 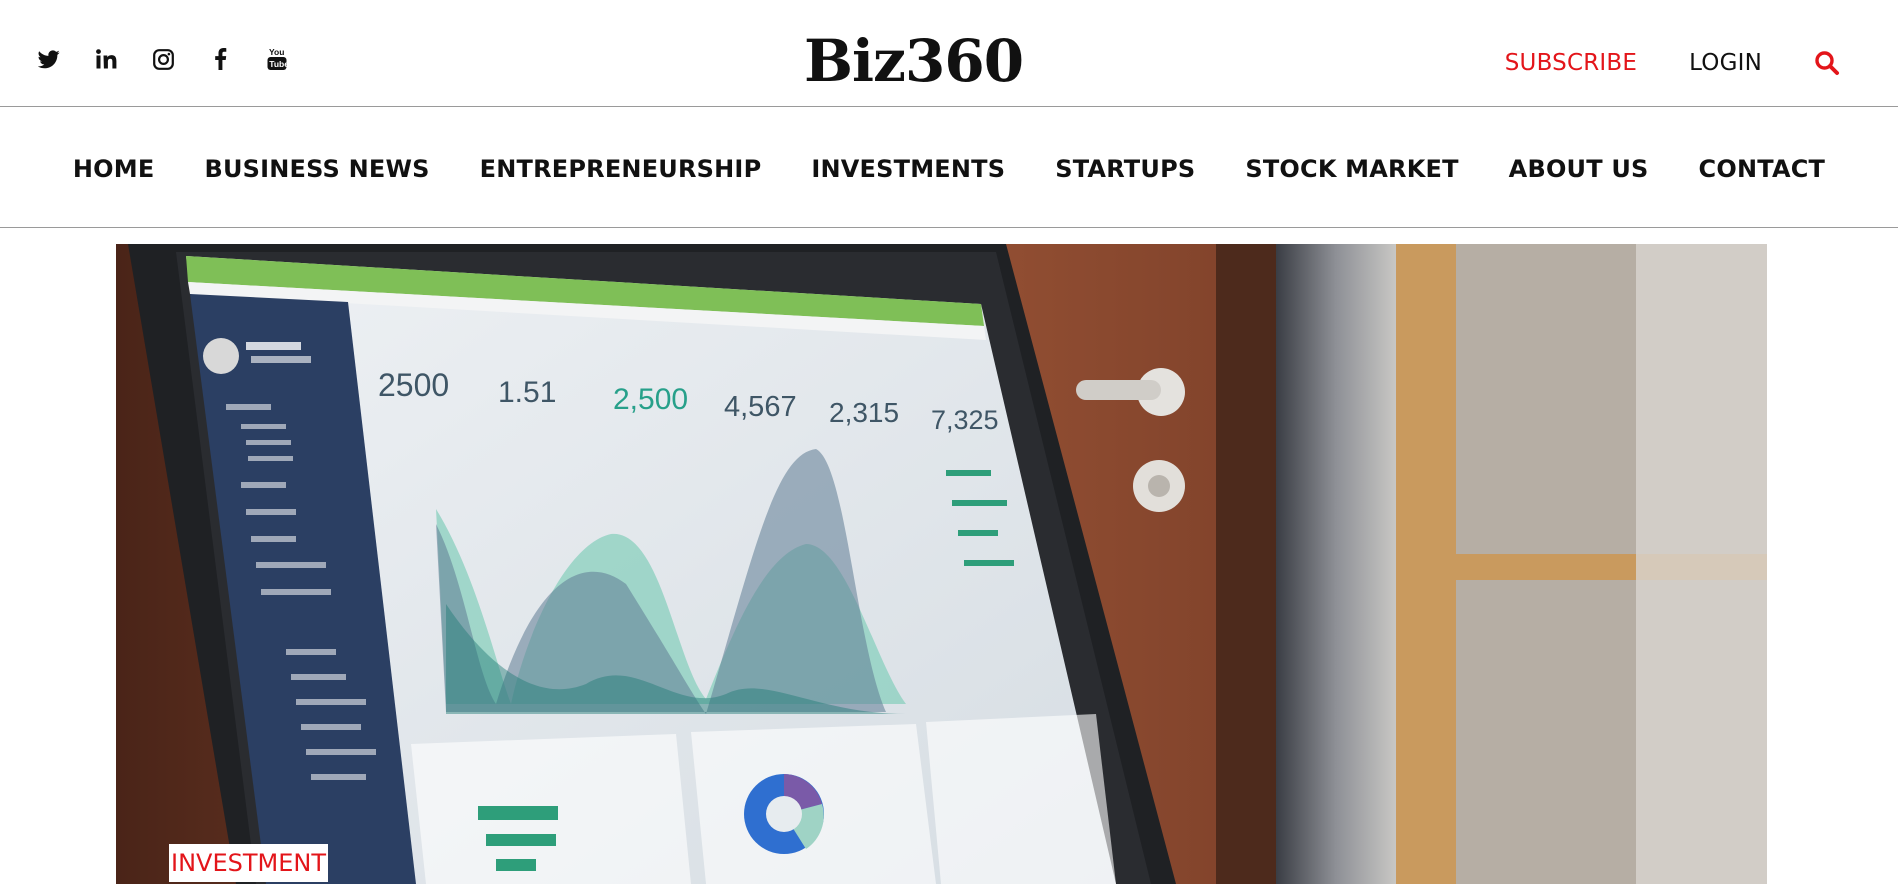 What do you see at coordinates (760, 407) in the screenshot?
I see `stat-value: 4,567` at bounding box center [760, 407].